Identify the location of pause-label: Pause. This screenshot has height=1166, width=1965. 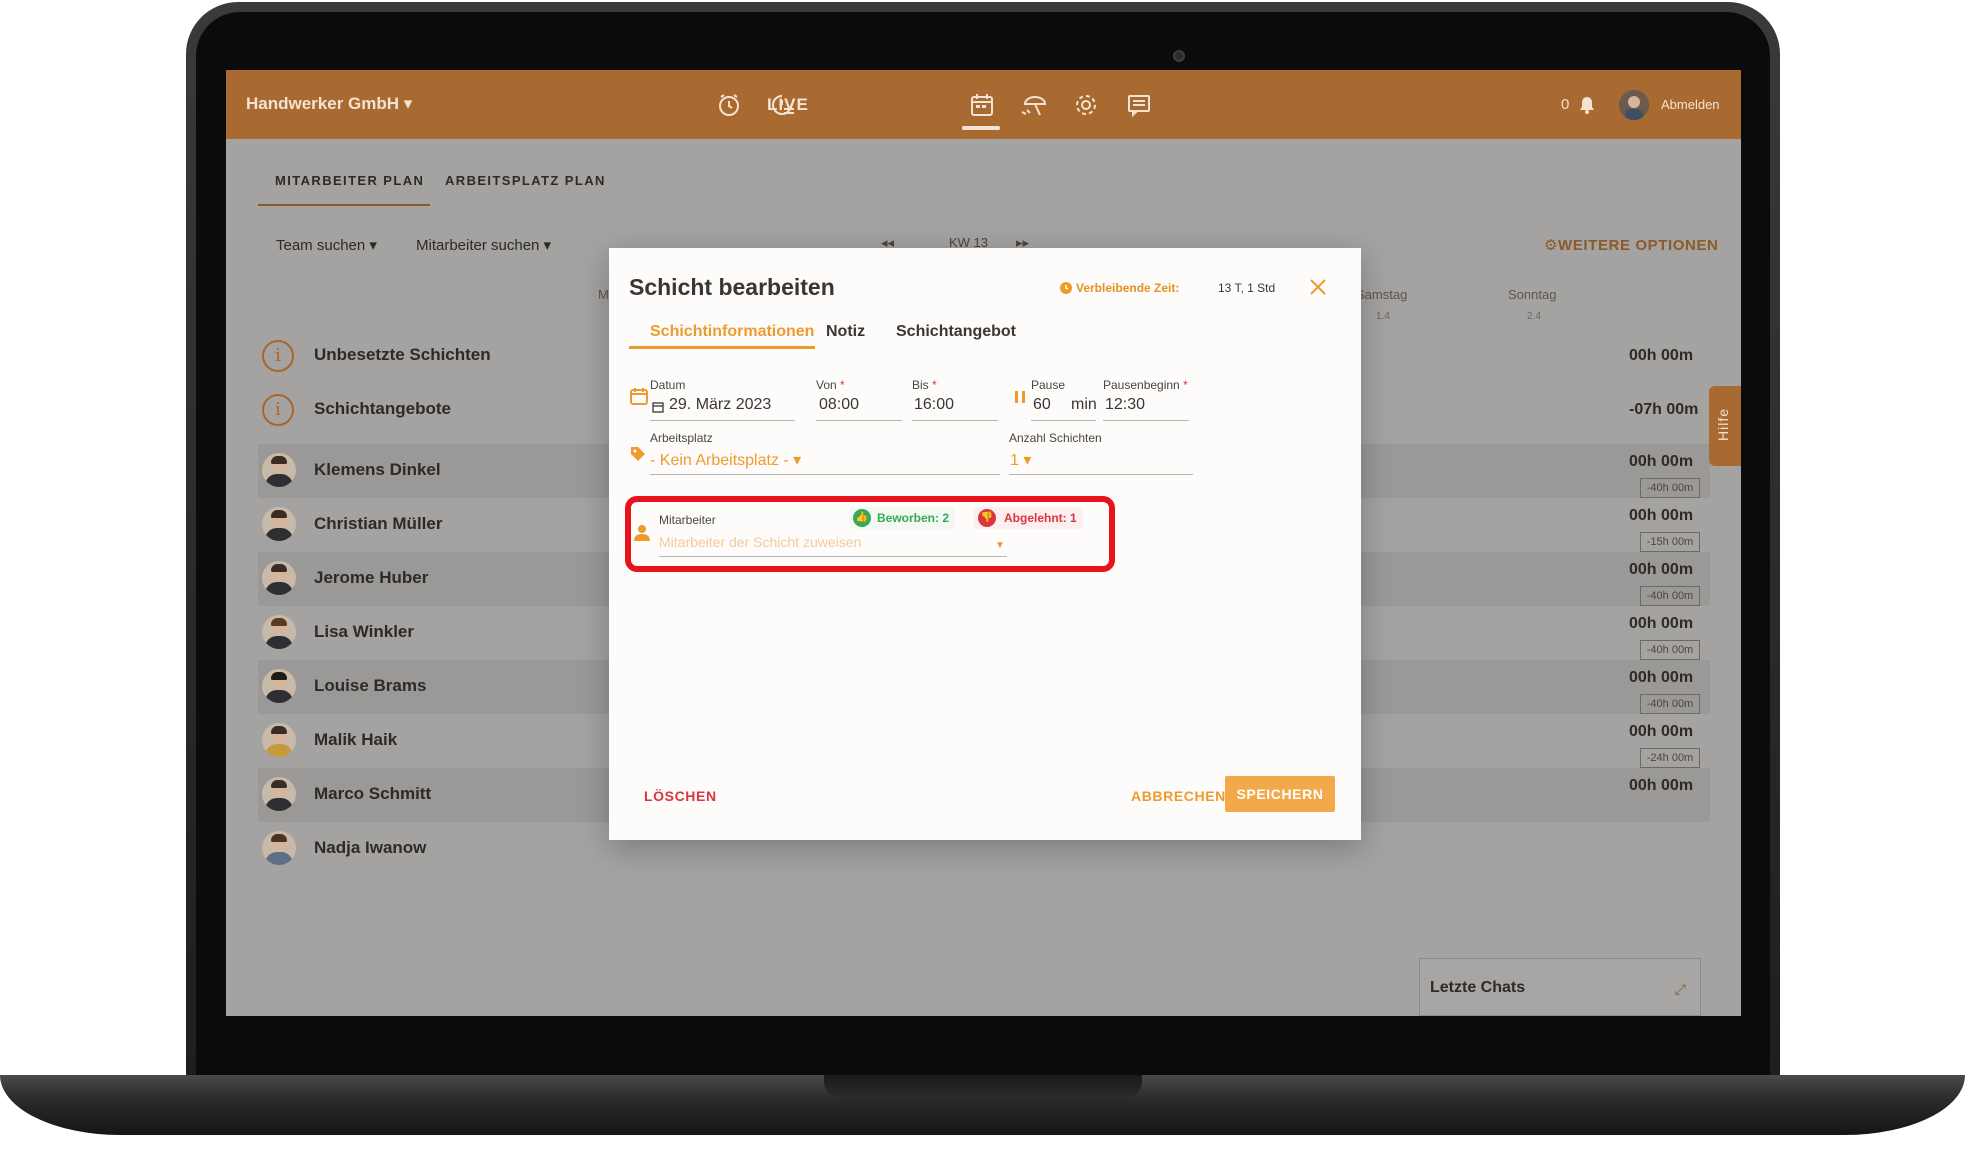
(1048, 385).